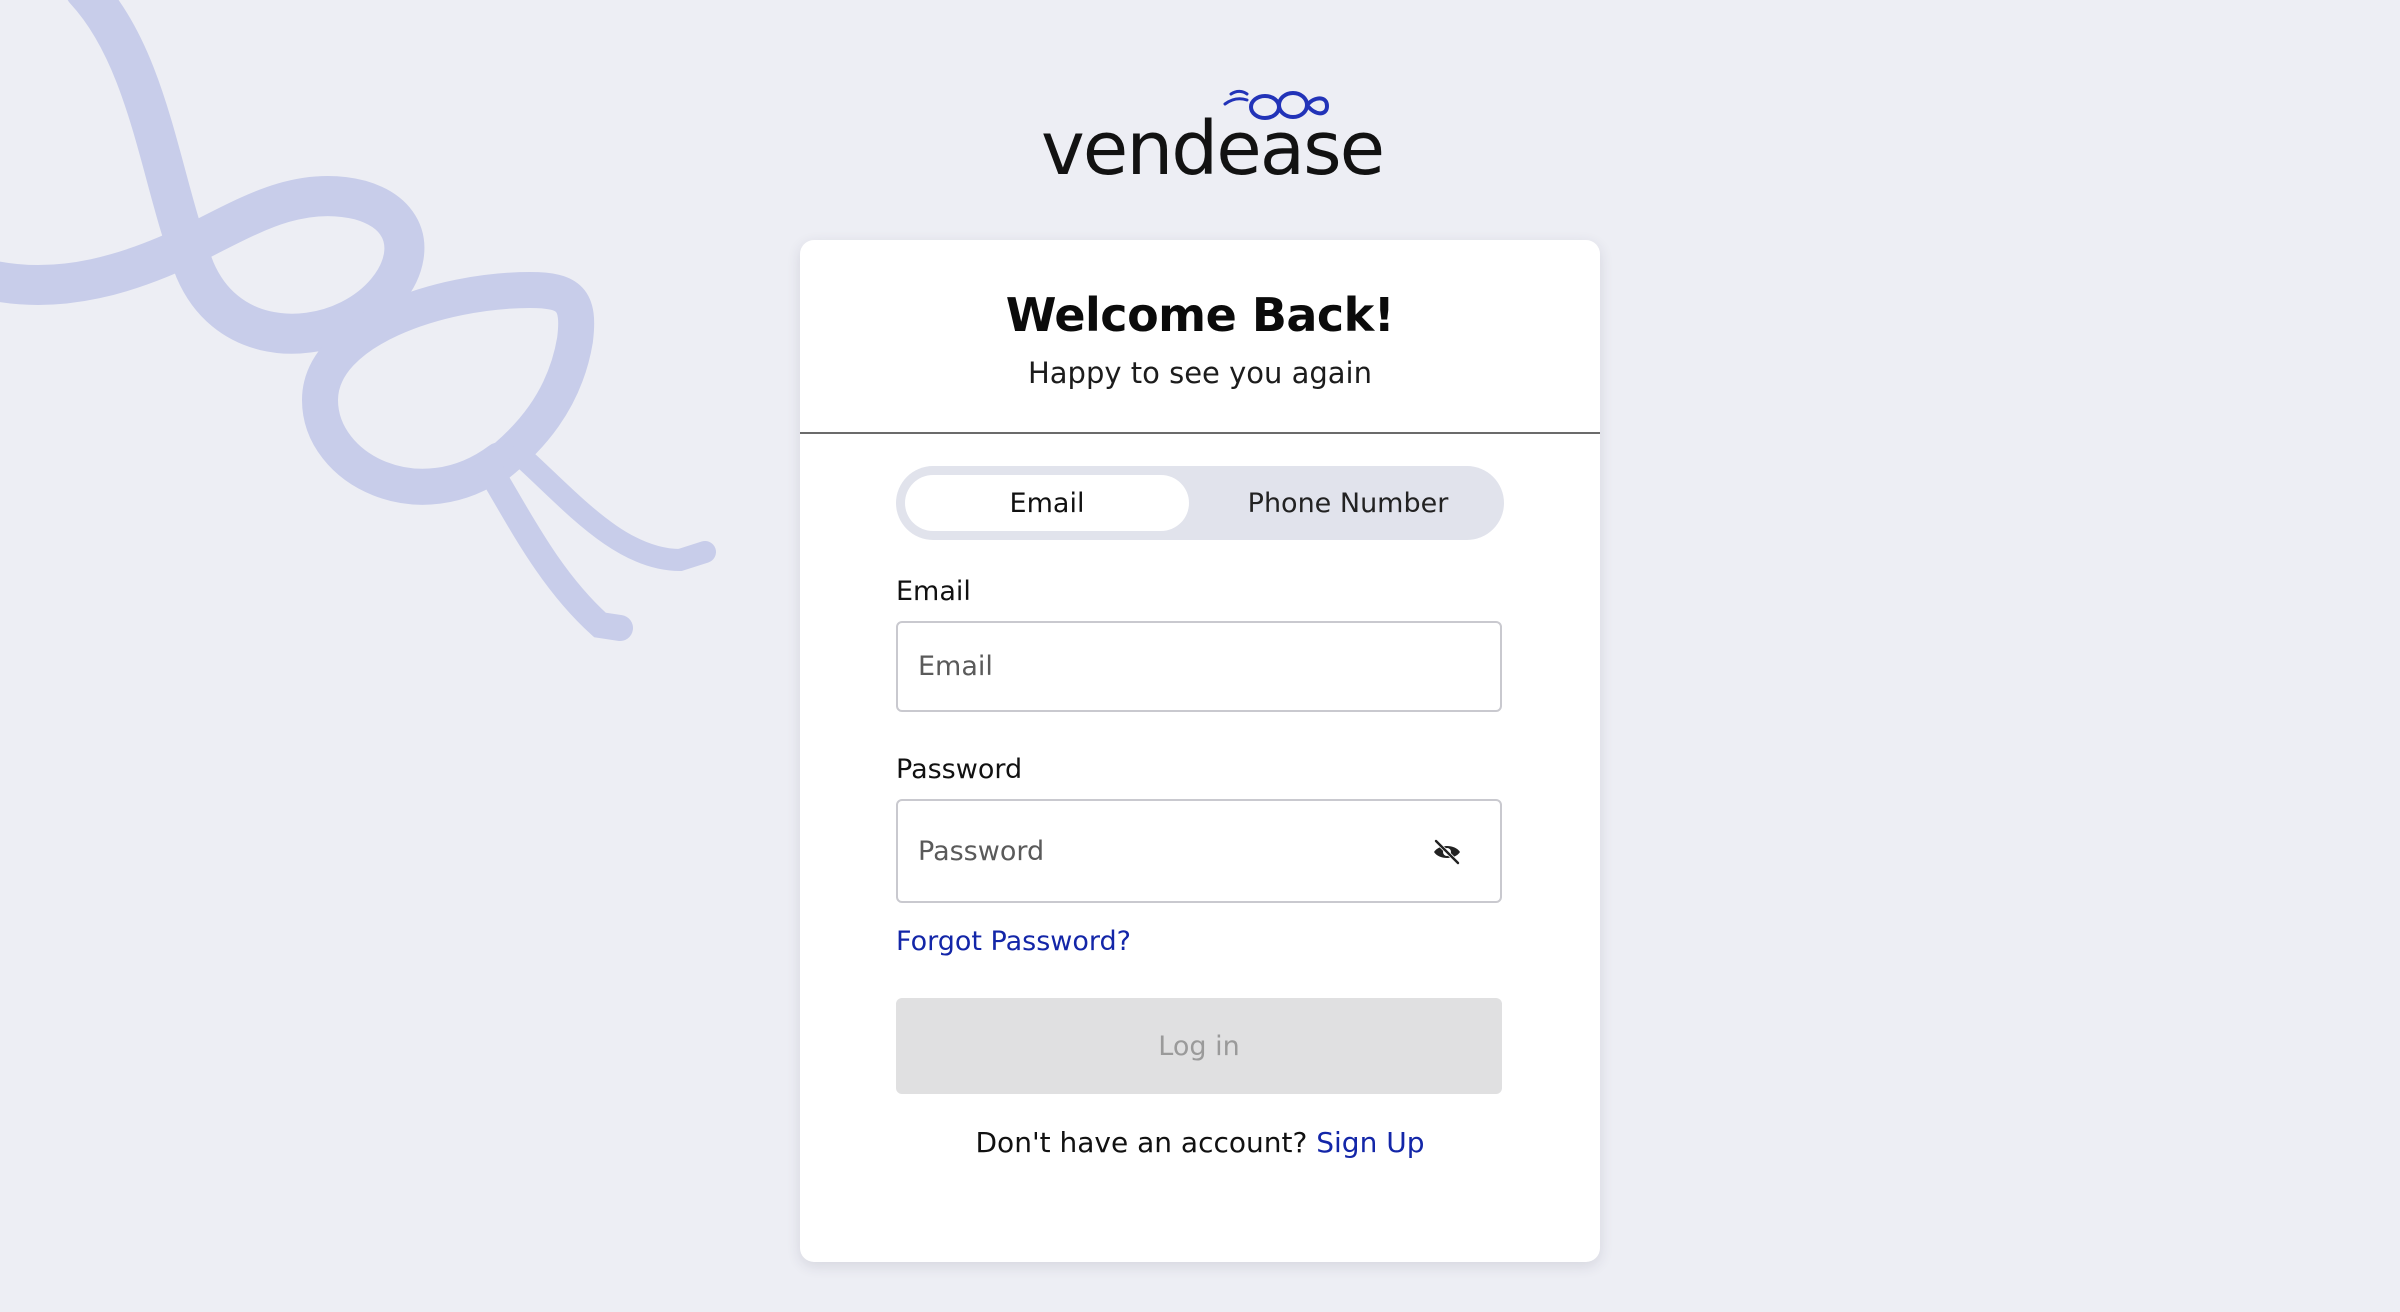 This screenshot has height=1312, width=2400. I want to click on signup-link: Sign Up, so click(1370, 1142).